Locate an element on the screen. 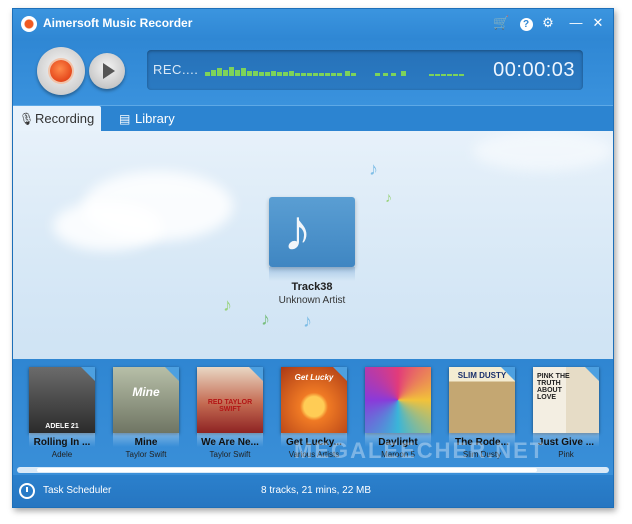 The height and width of the screenshot is (524, 632). microphone-icon: 🎙 is located at coordinates (27, 119).